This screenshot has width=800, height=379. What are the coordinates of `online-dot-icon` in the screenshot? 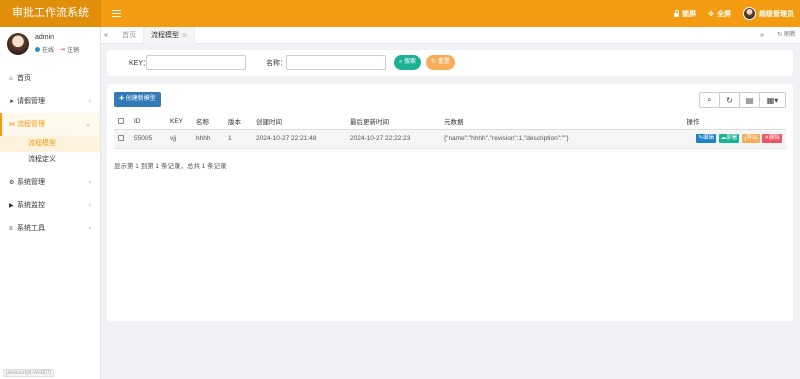 It's located at (37, 49).